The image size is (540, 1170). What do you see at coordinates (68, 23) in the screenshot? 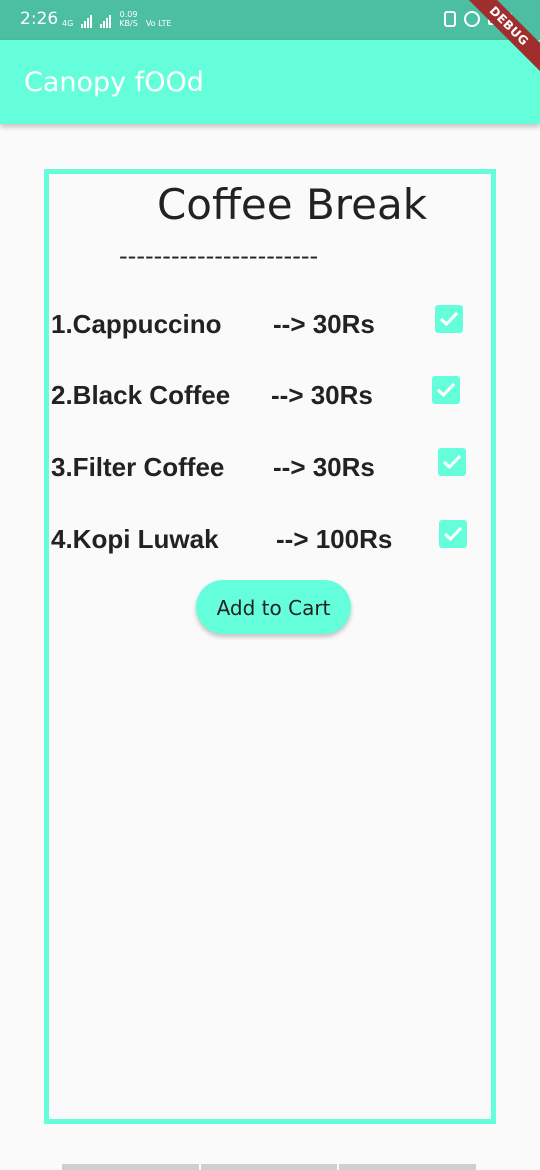
I see `network-type: 4G` at bounding box center [68, 23].